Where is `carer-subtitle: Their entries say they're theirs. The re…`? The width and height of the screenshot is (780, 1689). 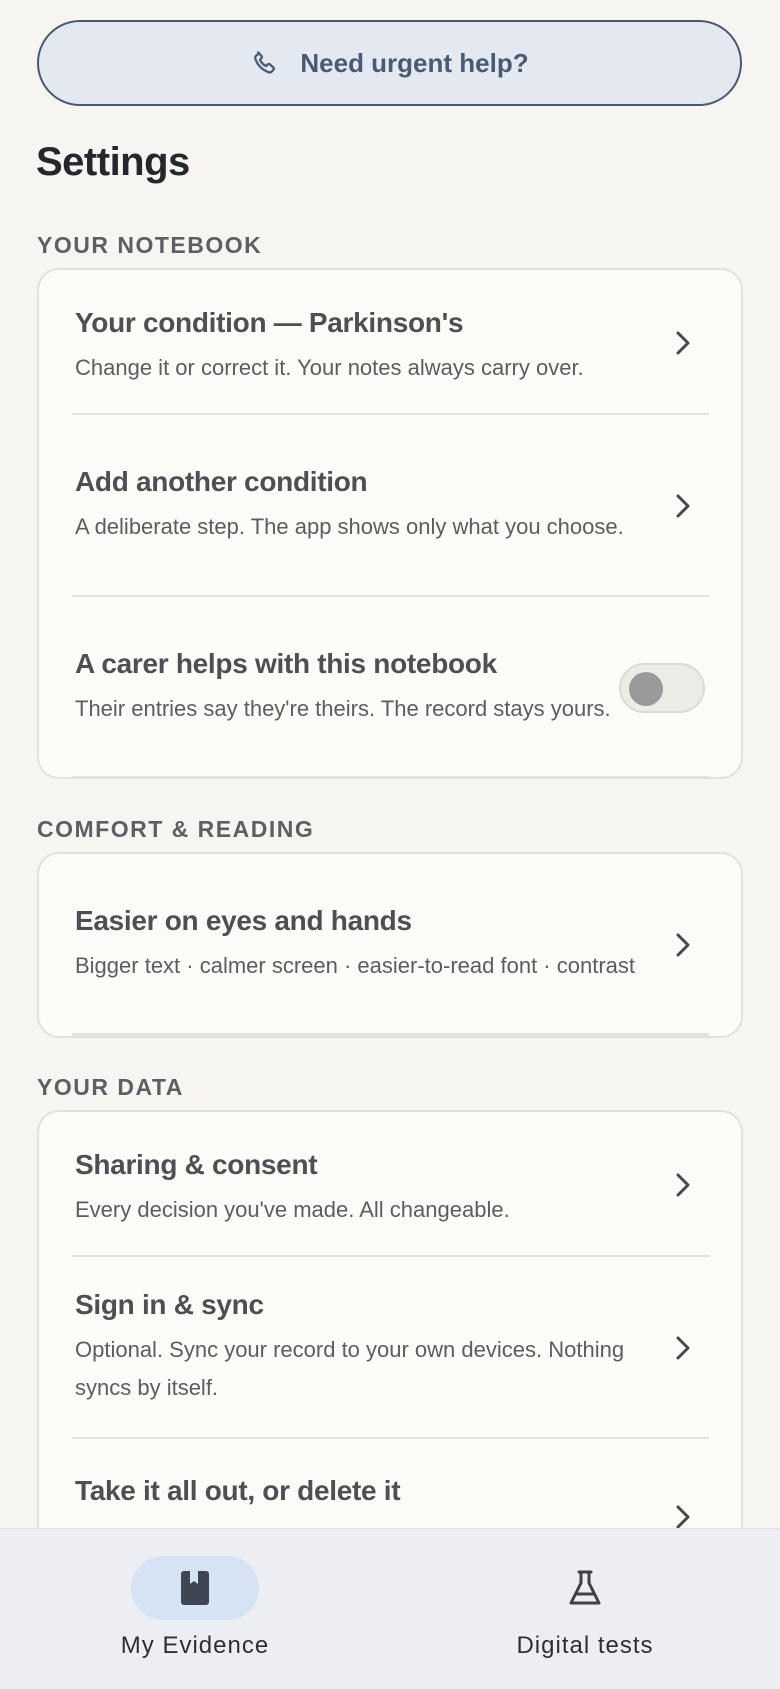
carer-subtitle: Their entries say they're theirs. The re… is located at coordinates (343, 708).